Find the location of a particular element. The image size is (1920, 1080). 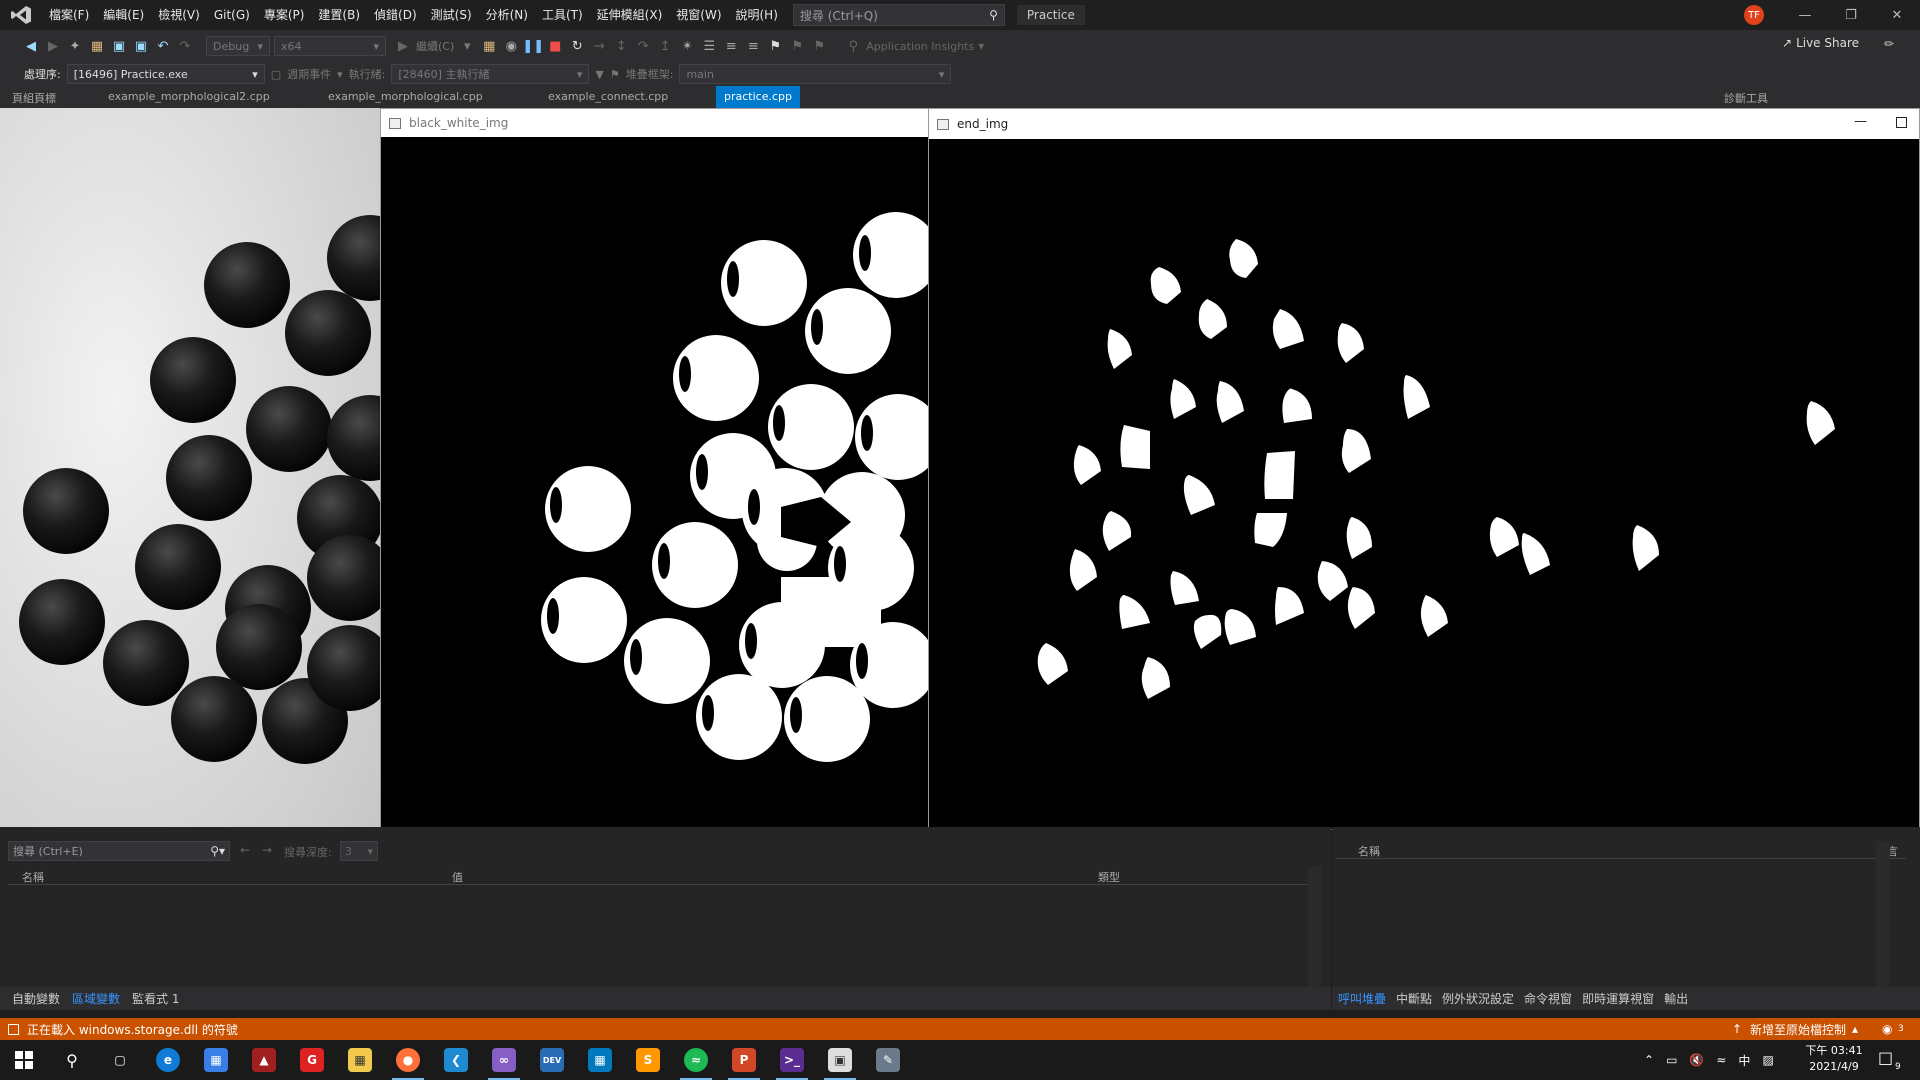

application-insights-button: Application Insights is located at coordinates (920, 46).